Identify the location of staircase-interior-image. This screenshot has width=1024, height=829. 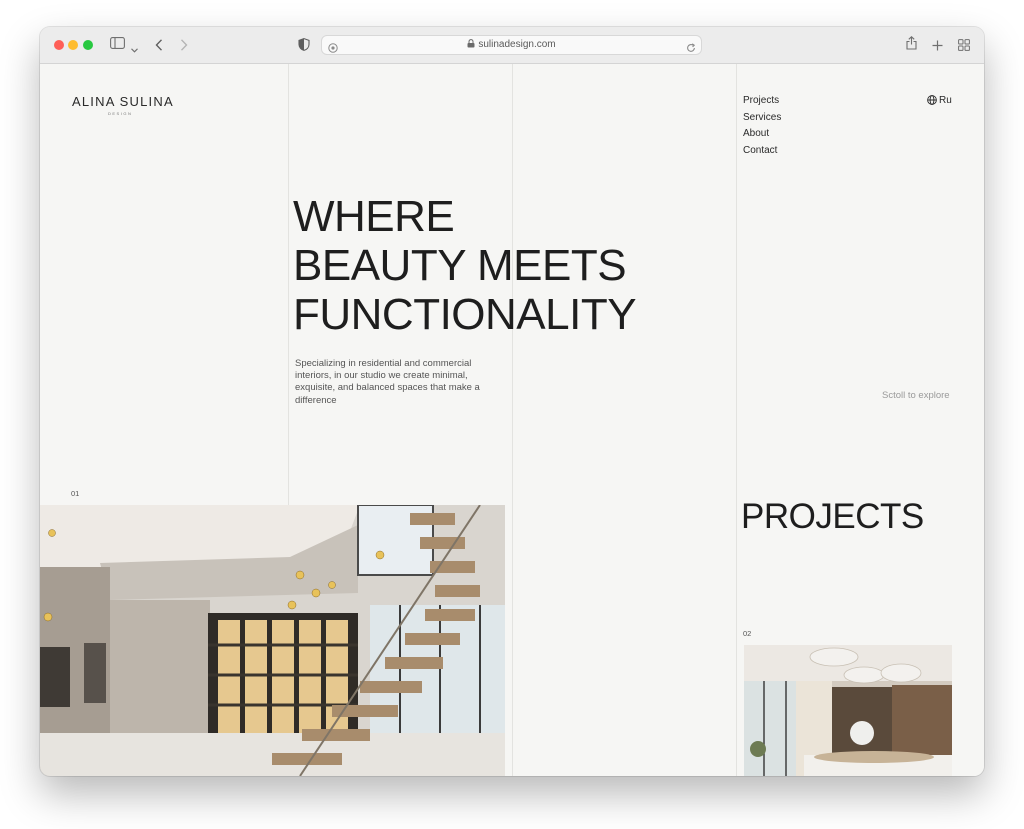
(272, 640).